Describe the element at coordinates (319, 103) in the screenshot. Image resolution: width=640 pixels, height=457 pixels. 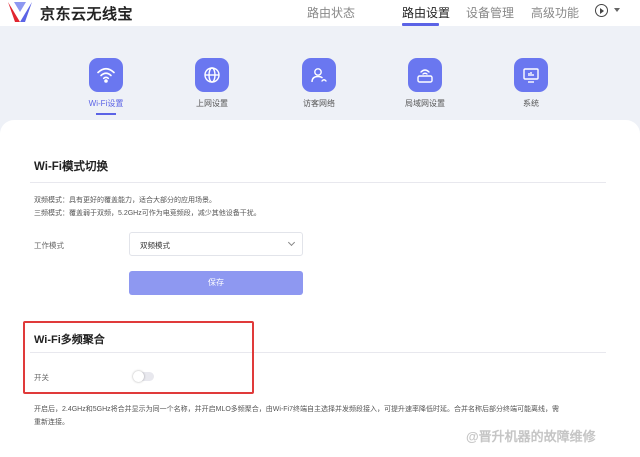
I see `tile-label-guest-network: 访客网络` at that location.